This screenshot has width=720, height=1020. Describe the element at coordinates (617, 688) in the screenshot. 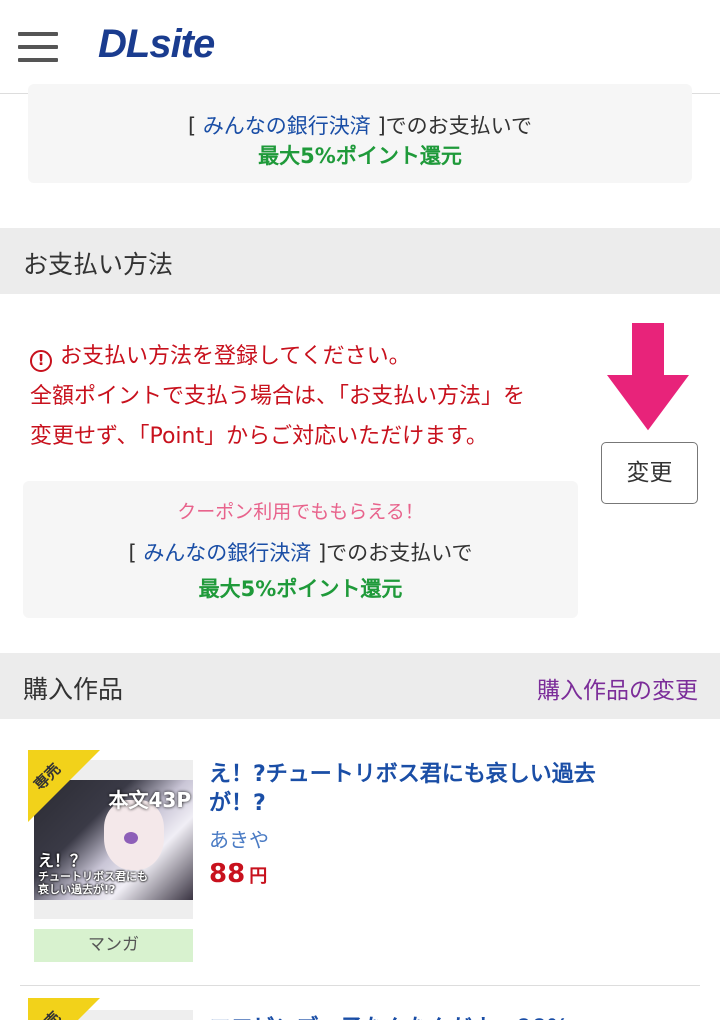

I see `change-purchase-link: 購入作品の変更` at that location.